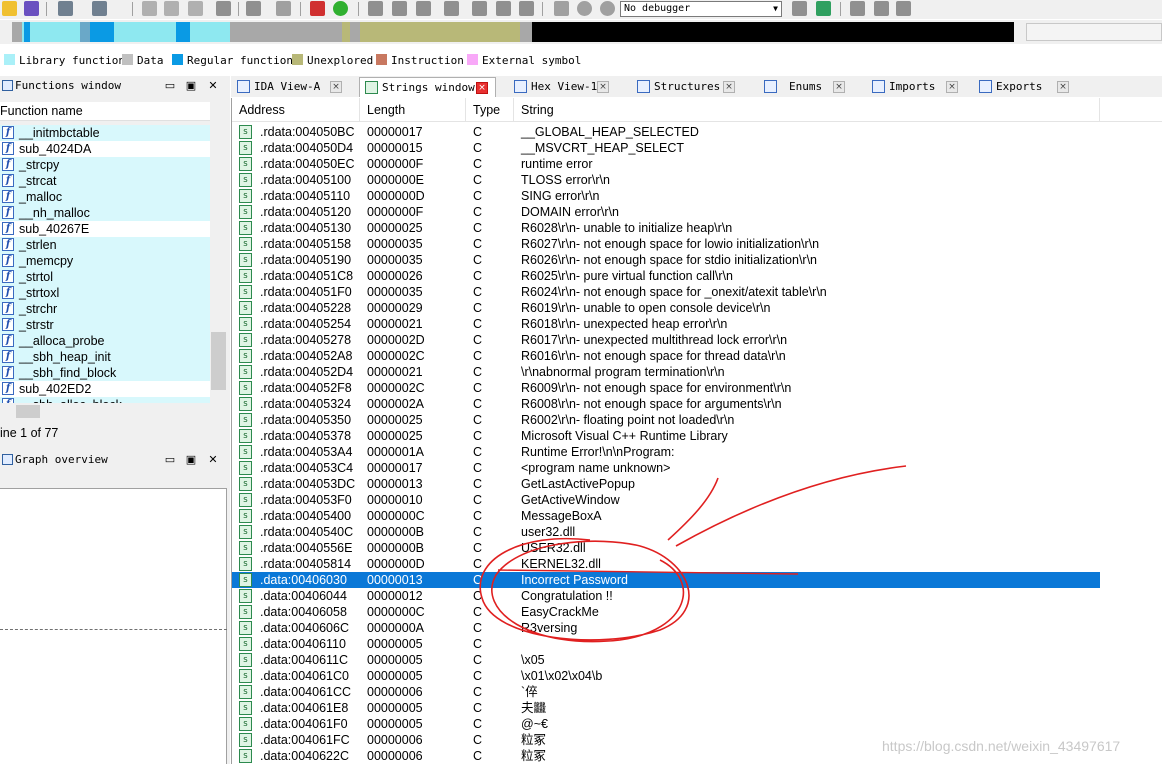  What do you see at coordinates (697, 612) in the screenshot?
I see `string-row: s .data:00406058 0000000C C EasyCrackMe` at bounding box center [697, 612].